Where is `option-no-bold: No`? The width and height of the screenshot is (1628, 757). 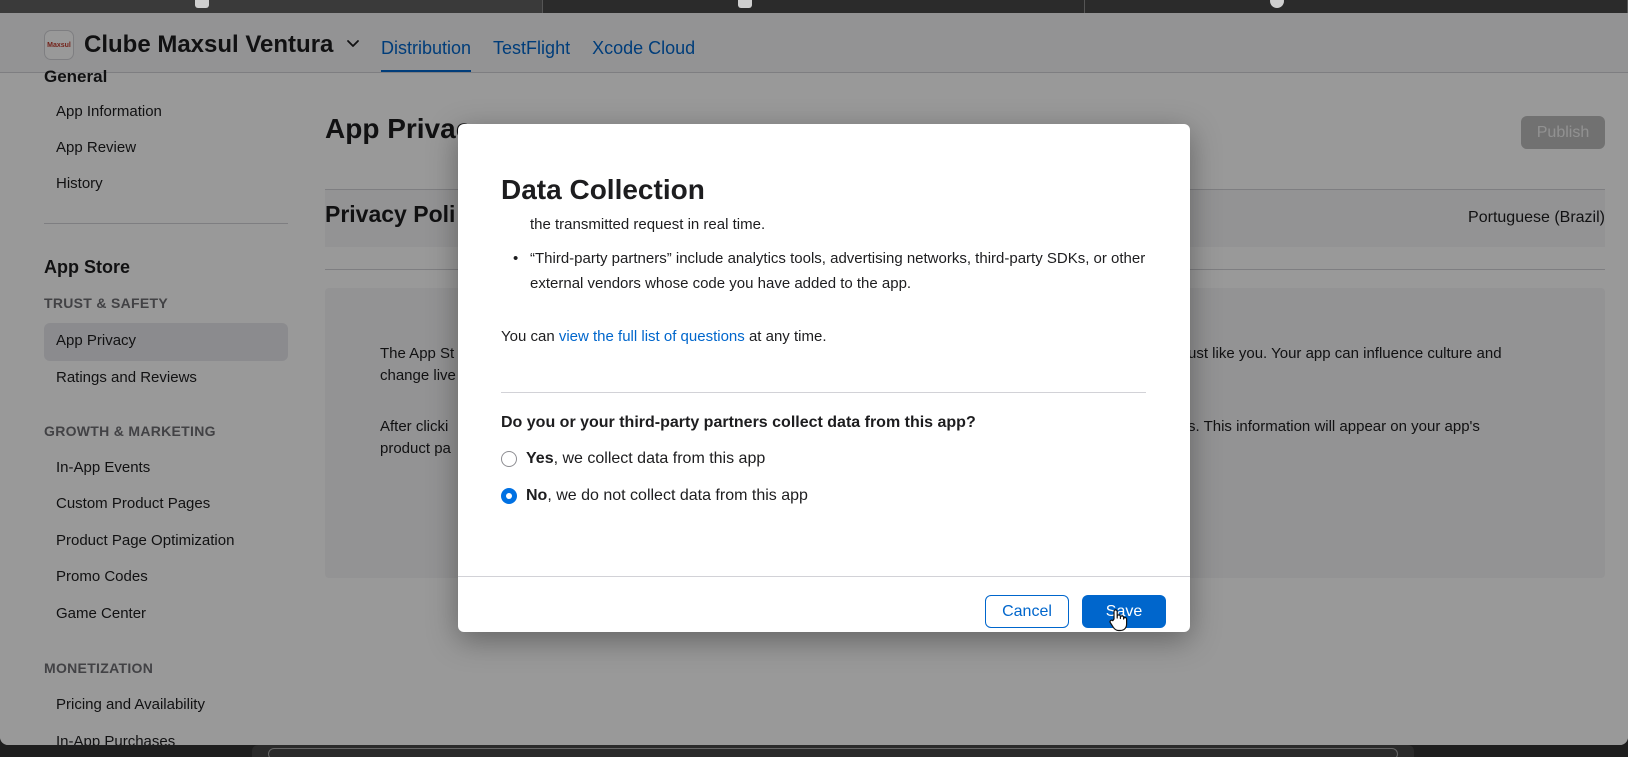
option-no-bold: No is located at coordinates (537, 495).